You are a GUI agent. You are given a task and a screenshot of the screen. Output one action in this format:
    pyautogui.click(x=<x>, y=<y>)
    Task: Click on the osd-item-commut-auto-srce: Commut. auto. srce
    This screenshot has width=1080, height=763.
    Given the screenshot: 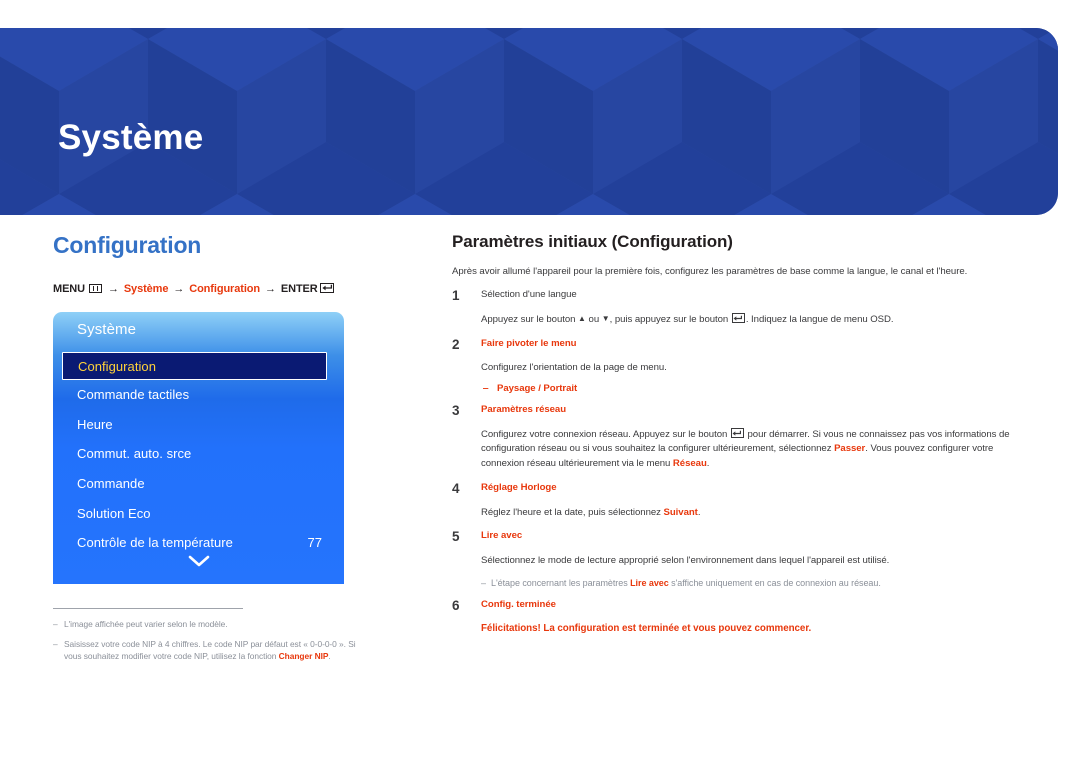 What is the action you would take?
    pyautogui.click(x=198, y=454)
    